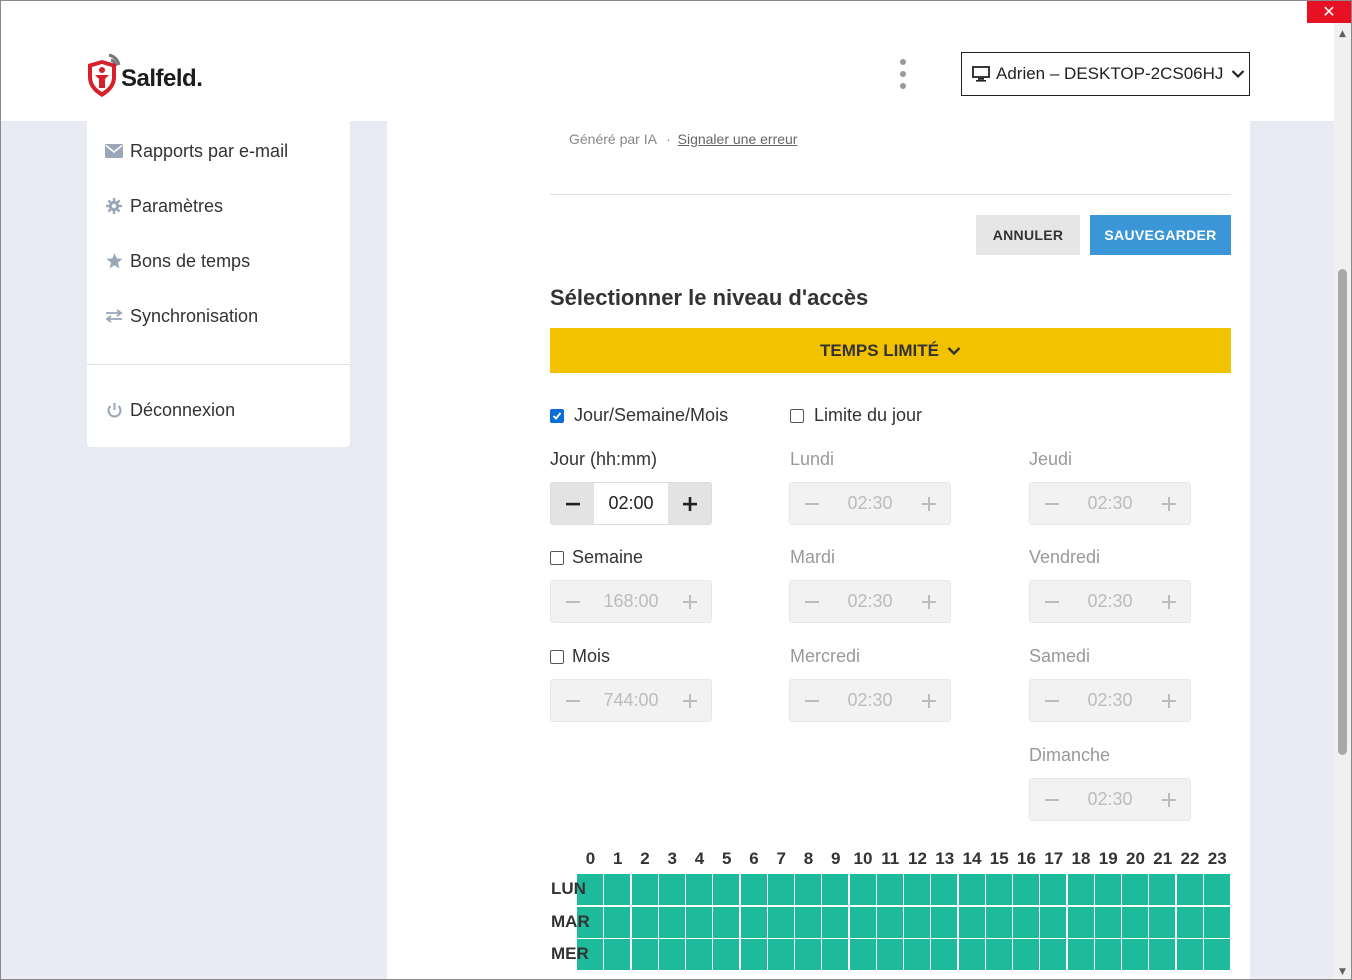 The image size is (1352, 980). I want to click on vertical-scrollbar: ▲ ▼, so click(1342, 501).